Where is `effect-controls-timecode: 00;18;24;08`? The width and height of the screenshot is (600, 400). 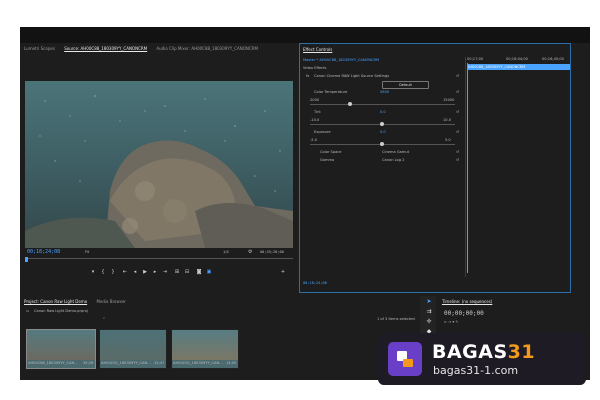
effect-controls-timecode: 00;18;24;08 is located at coordinates (315, 283).